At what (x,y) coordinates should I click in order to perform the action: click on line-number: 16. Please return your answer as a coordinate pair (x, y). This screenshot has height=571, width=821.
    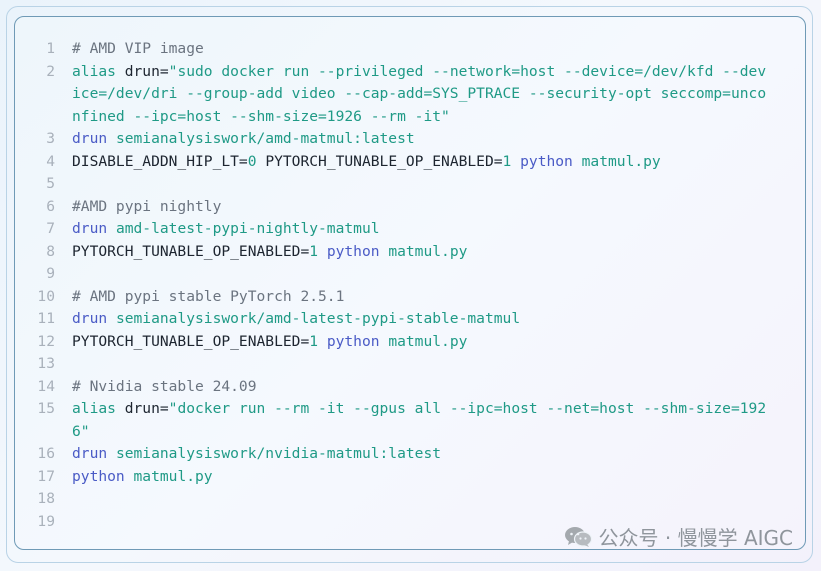
    Looking at the image, I should click on (46, 453).